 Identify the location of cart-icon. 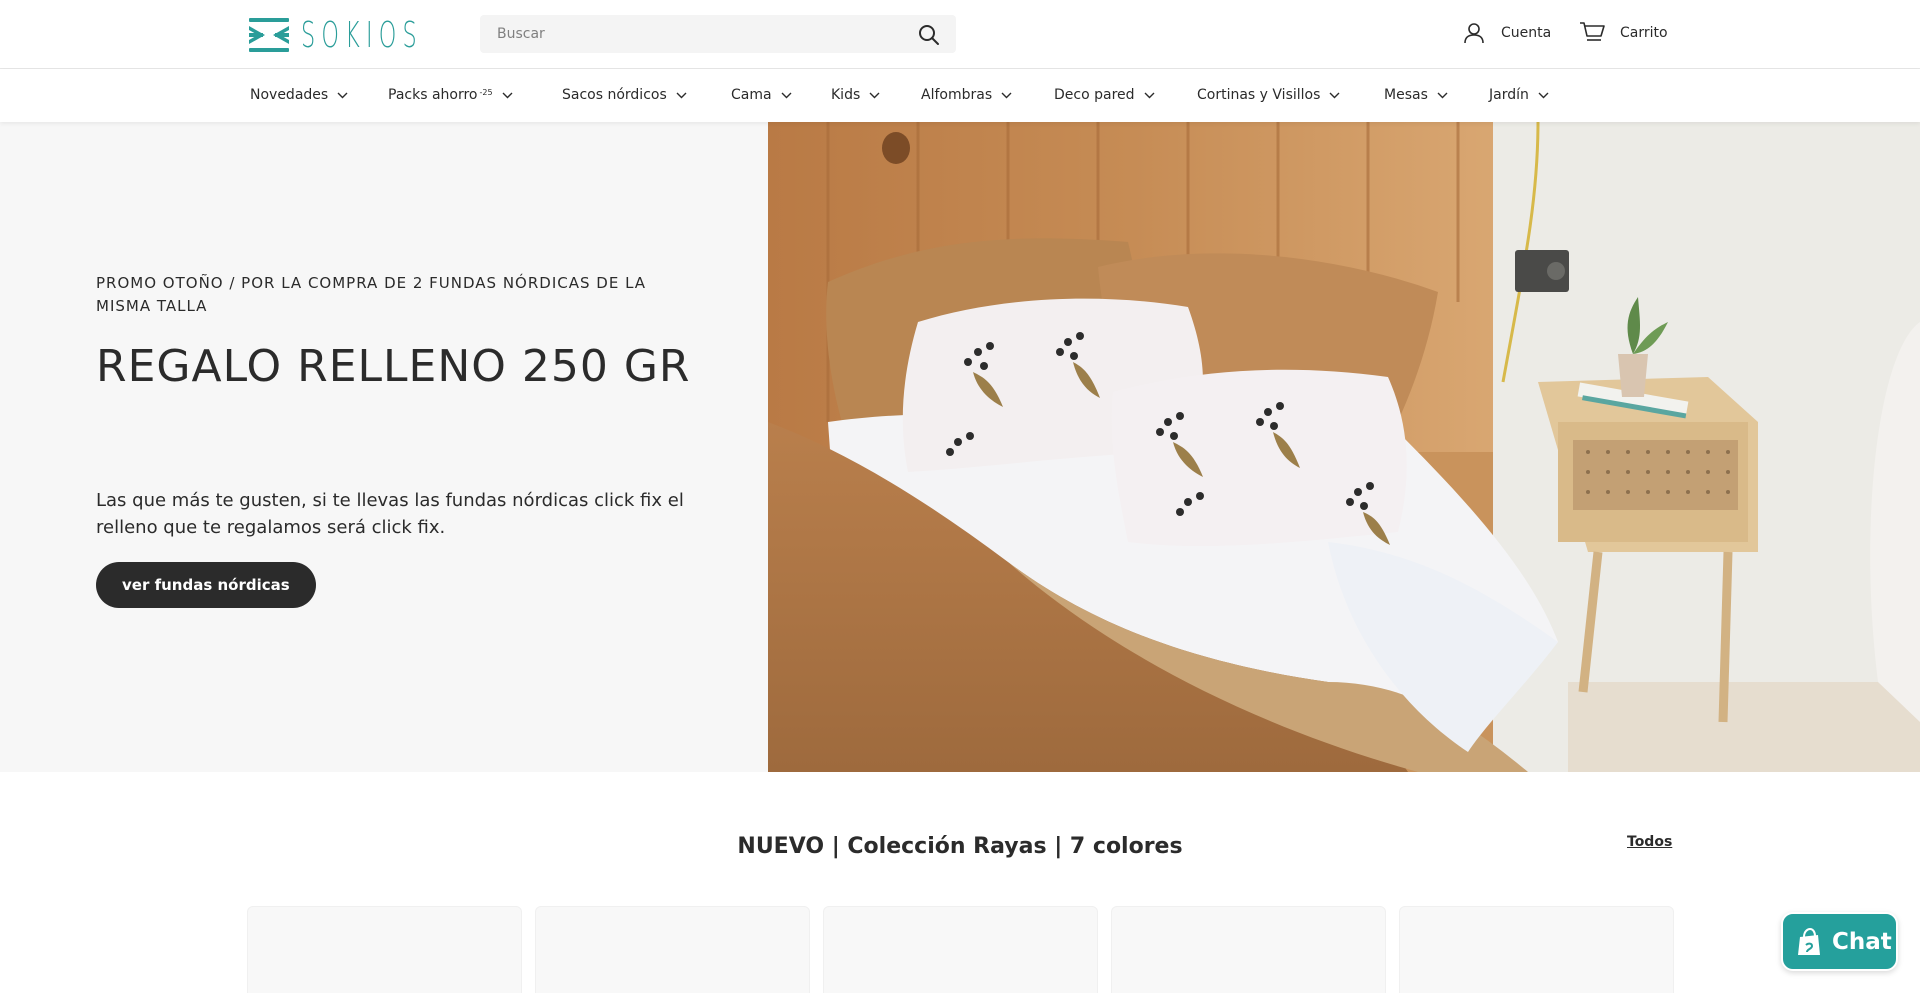
(1592, 31).